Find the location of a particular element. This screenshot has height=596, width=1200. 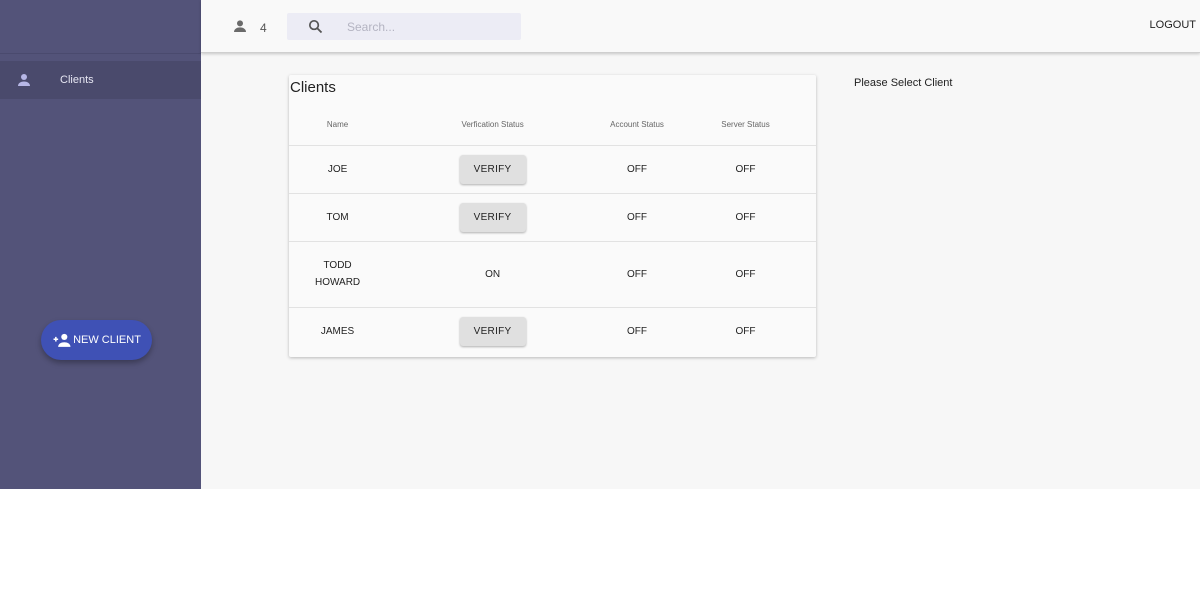

table-row: JOE VERIFY OFF OFF is located at coordinates (552, 169).